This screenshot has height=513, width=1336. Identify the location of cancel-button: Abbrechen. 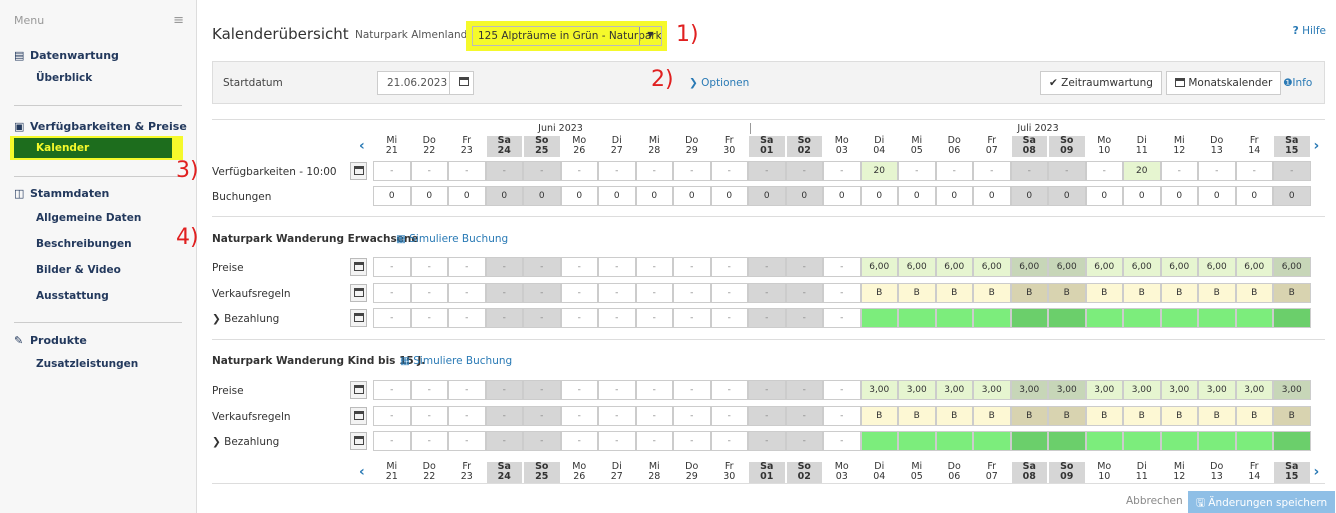
(1154, 502).